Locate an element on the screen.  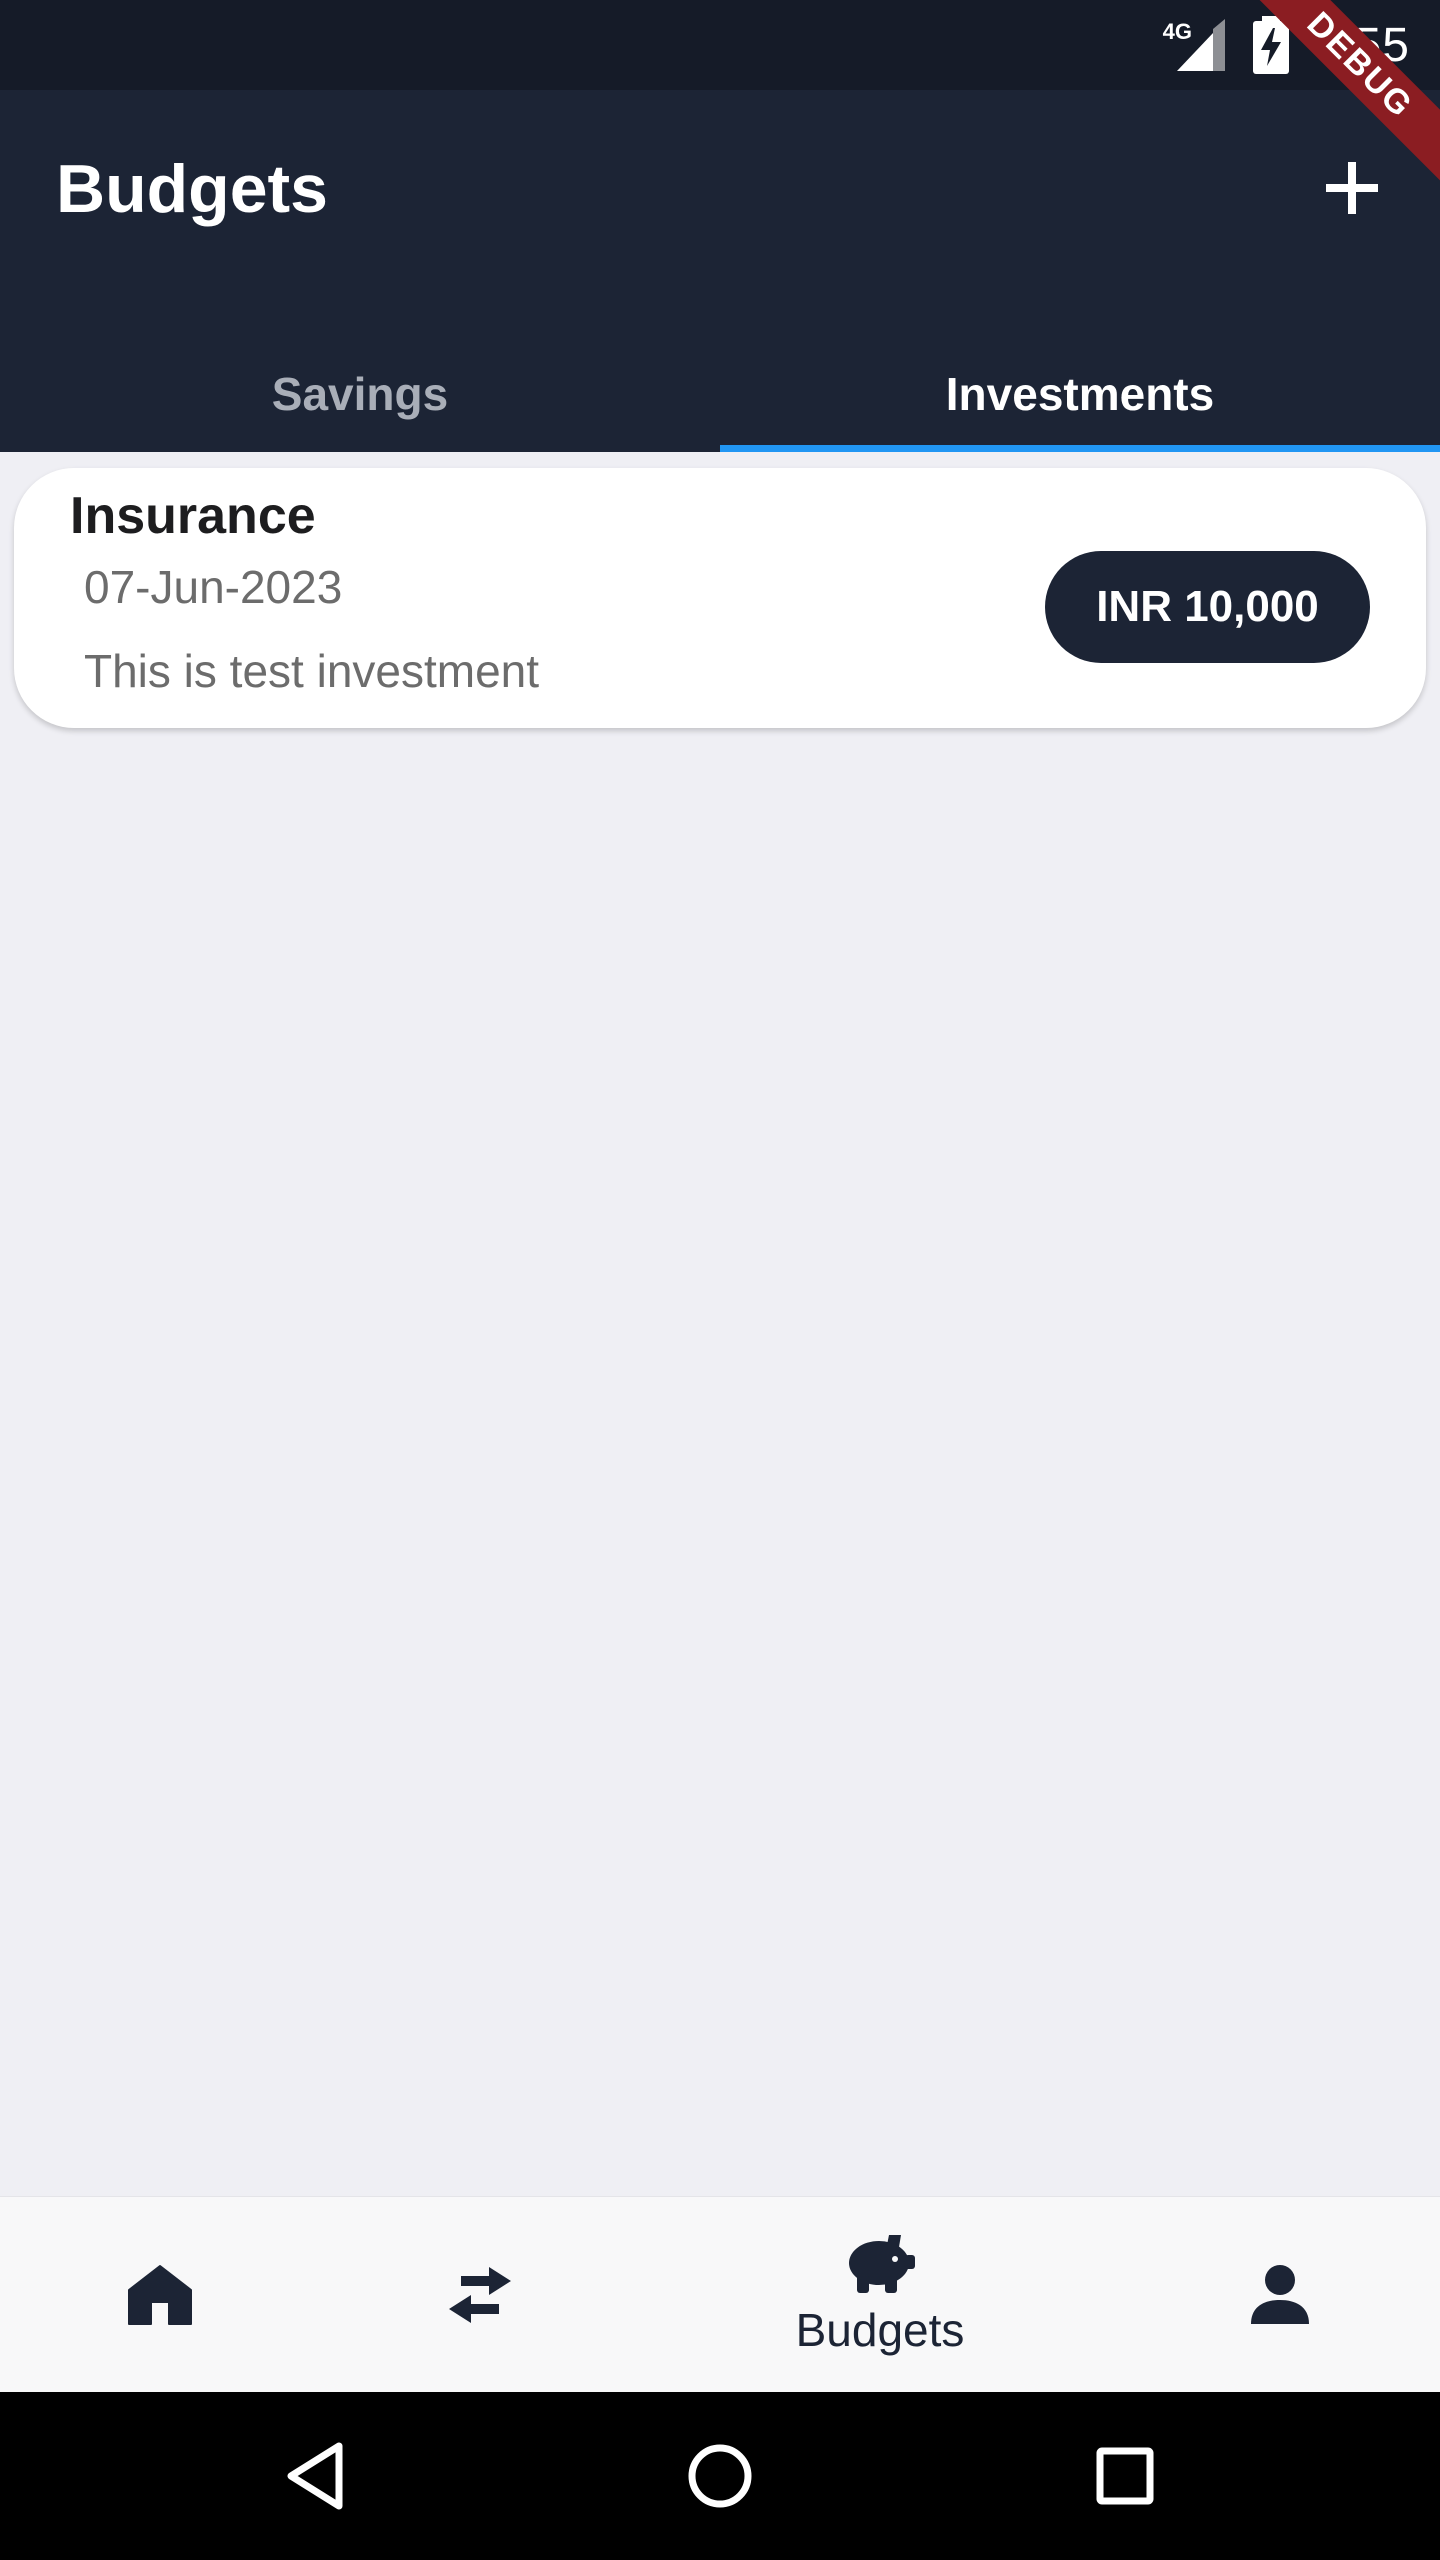
home-button is located at coordinates (720, 2476).